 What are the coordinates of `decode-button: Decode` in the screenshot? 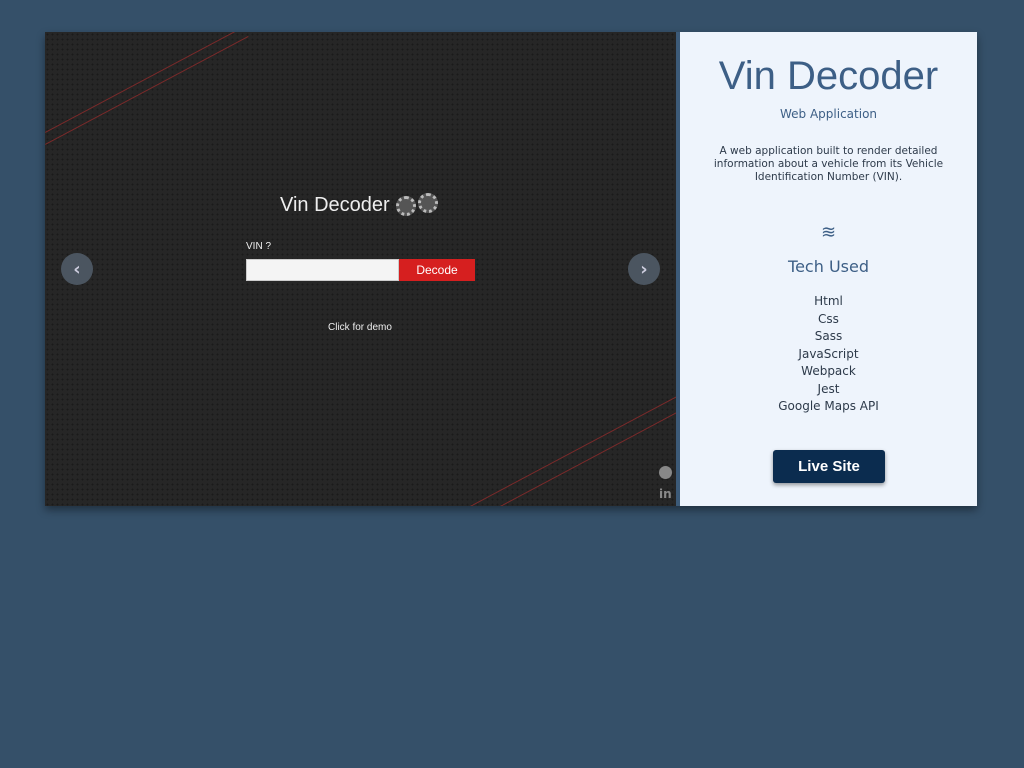 It's located at (437, 270).